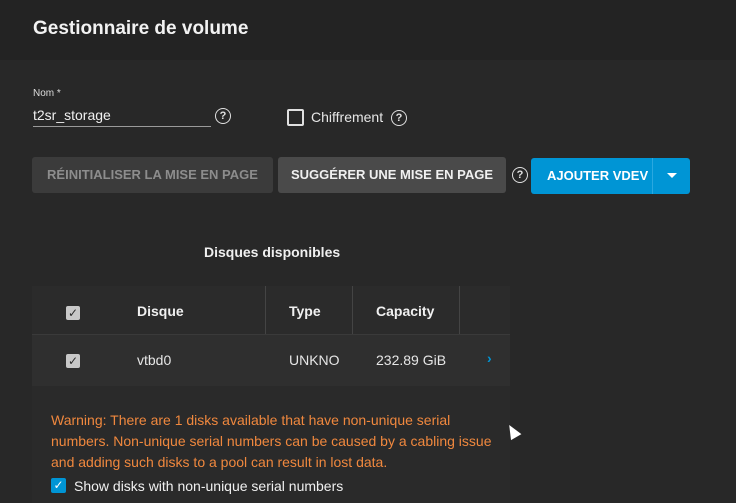  What do you see at coordinates (271, 310) in the screenshot?
I see `table-header: ✓ Disque Type Capacity` at bounding box center [271, 310].